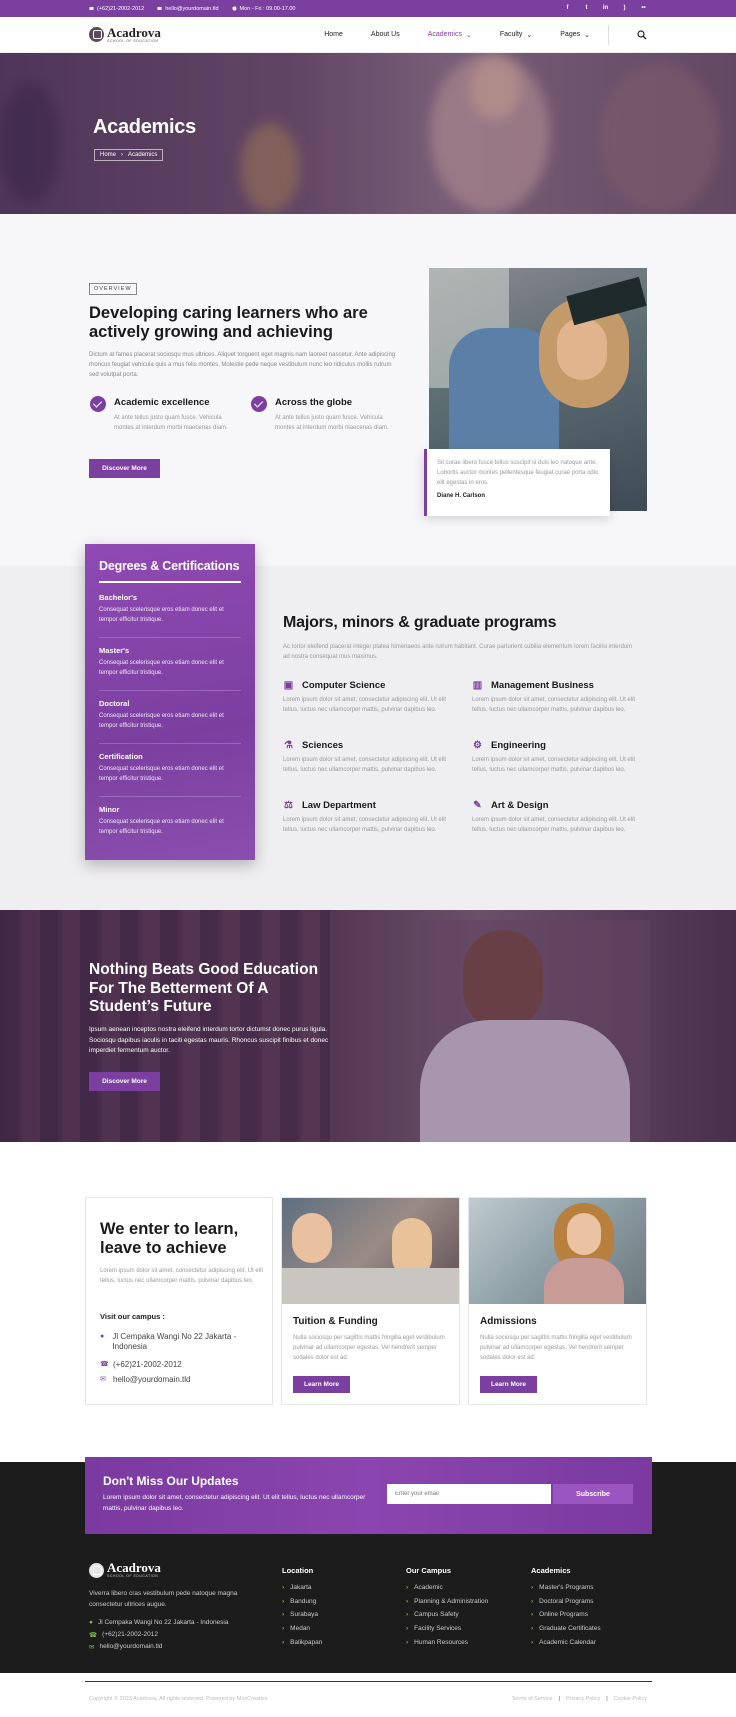 The width and height of the screenshot is (736, 1717). I want to click on flickr-icon: ••, so click(643, 8).